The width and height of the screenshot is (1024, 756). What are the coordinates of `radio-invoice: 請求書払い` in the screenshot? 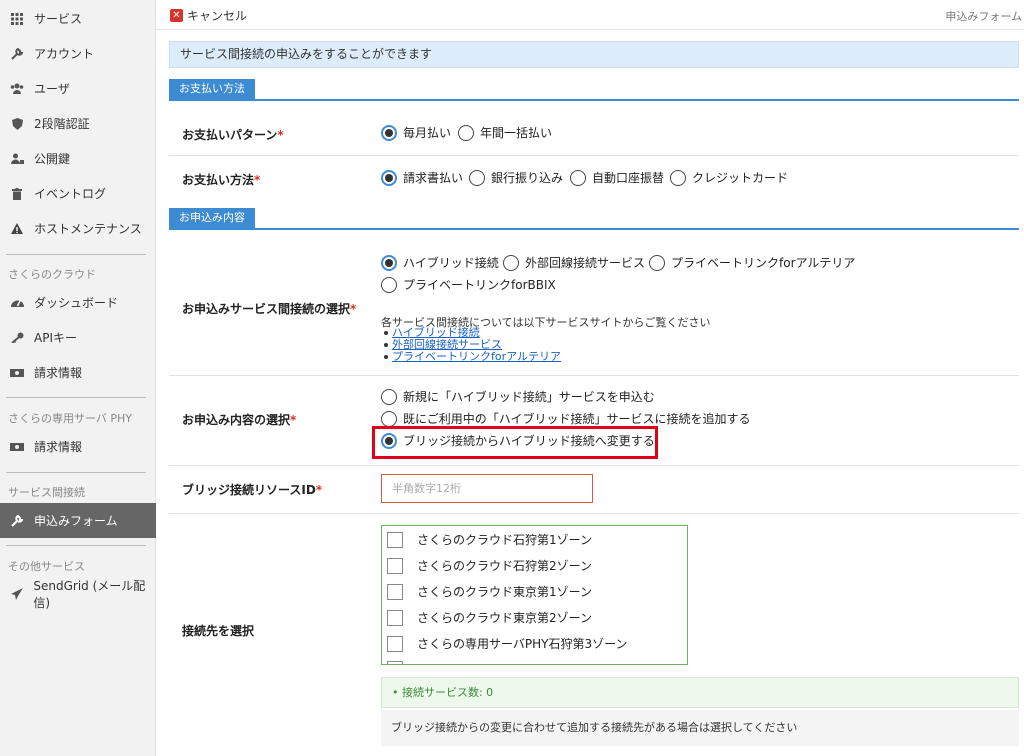 It's located at (422, 177).